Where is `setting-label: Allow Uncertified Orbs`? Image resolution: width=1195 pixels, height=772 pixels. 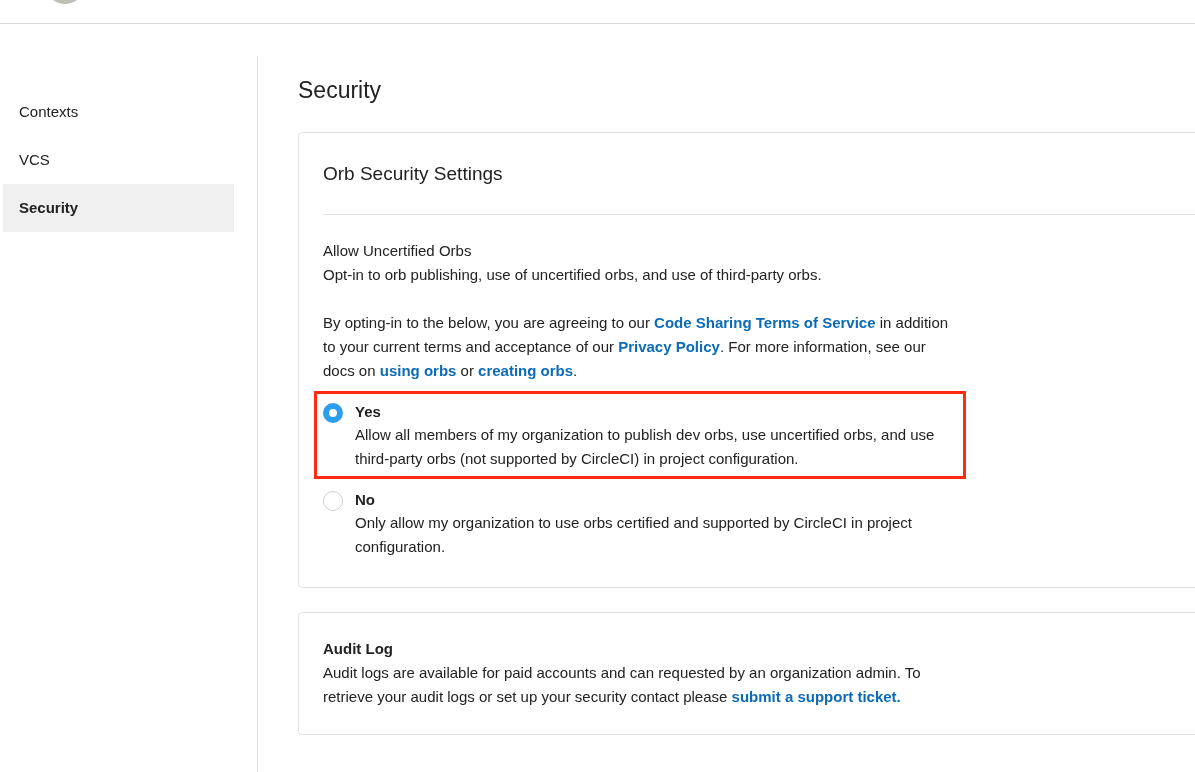
setting-label: Allow Uncertified Orbs is located at coordinates (398, 251).